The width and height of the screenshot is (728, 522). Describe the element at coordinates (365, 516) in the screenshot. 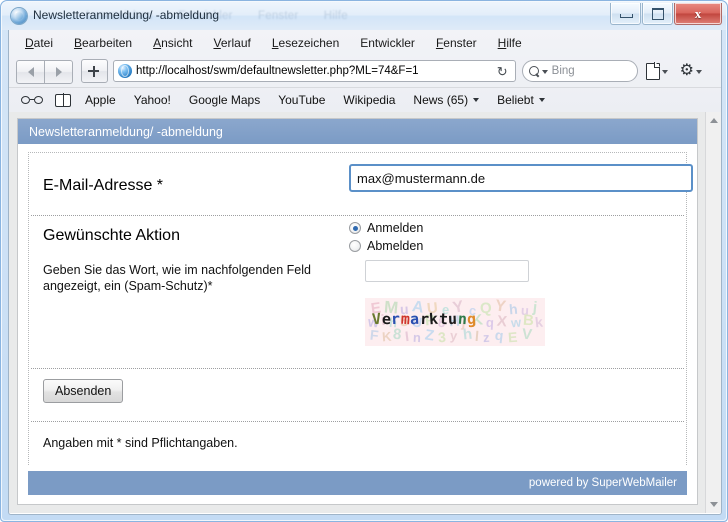

I see `window-bottom-edge` at that location.